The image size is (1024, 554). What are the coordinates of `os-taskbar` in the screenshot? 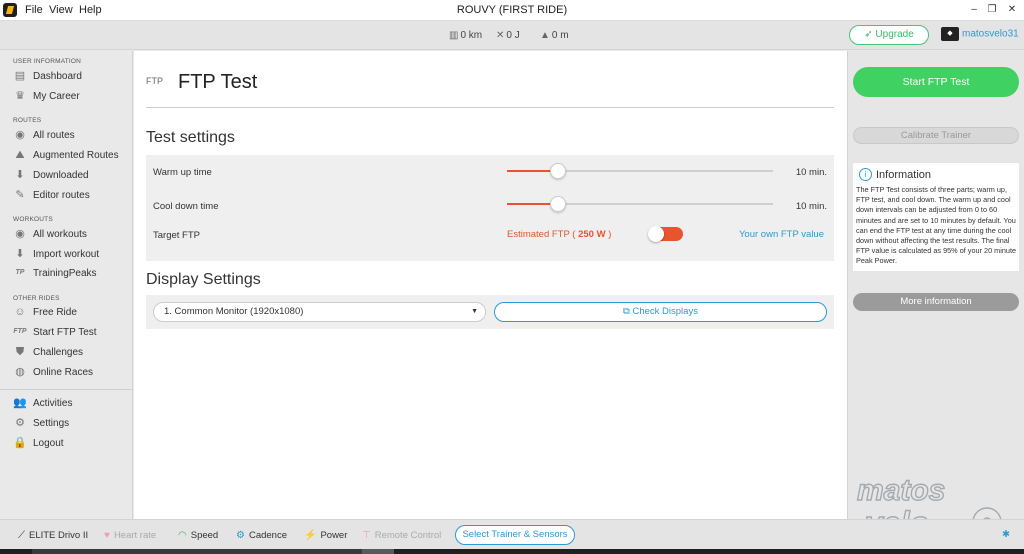 It's located at (512, 551).